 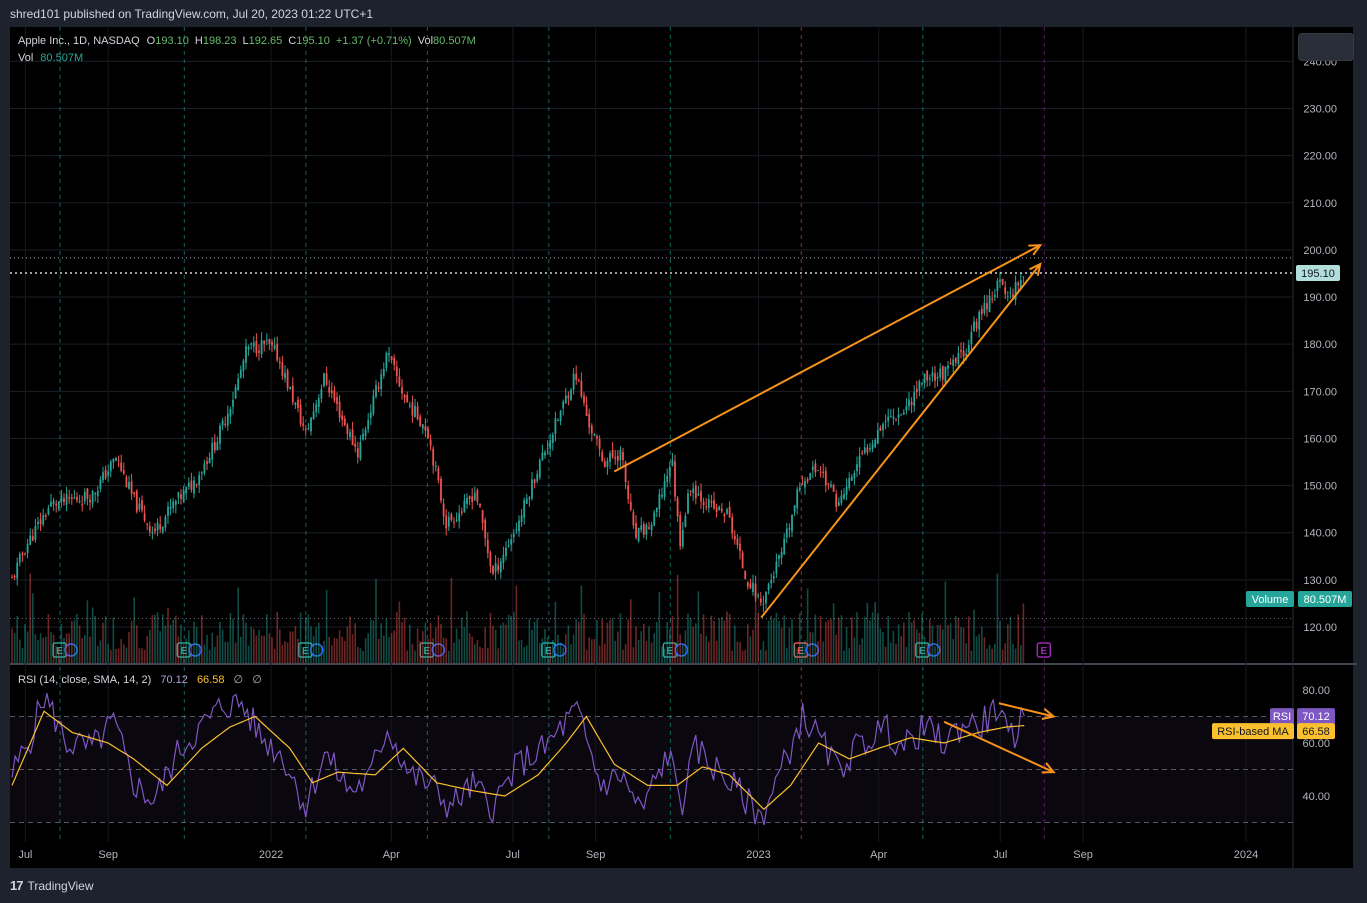 I want to click on price-tick-label: 230.00, so click(x=1320, y=109).